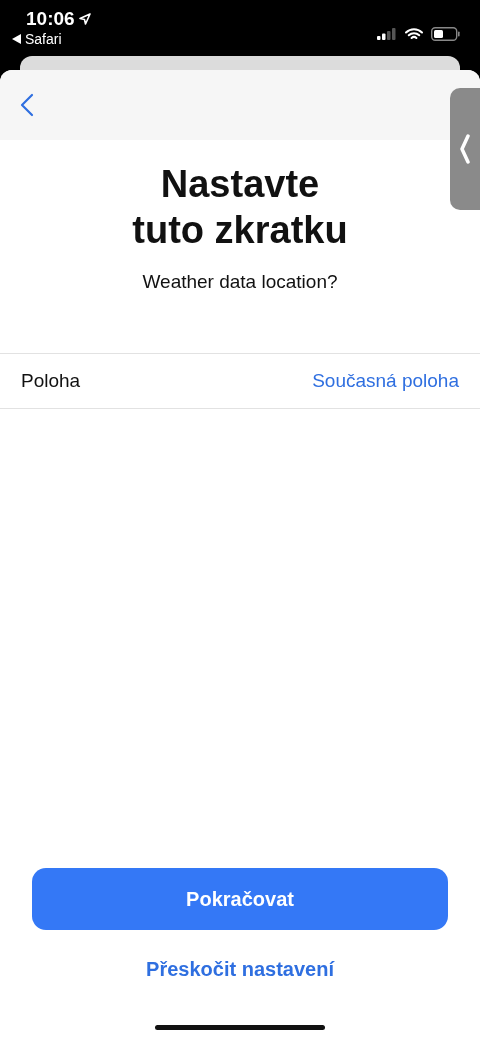 The width and height of the screenshot is (480, 1039). What do you see at coordinates (51, 381) in the screenshot?
I see `row-label: Poloha` at bounding box center [51, 381].